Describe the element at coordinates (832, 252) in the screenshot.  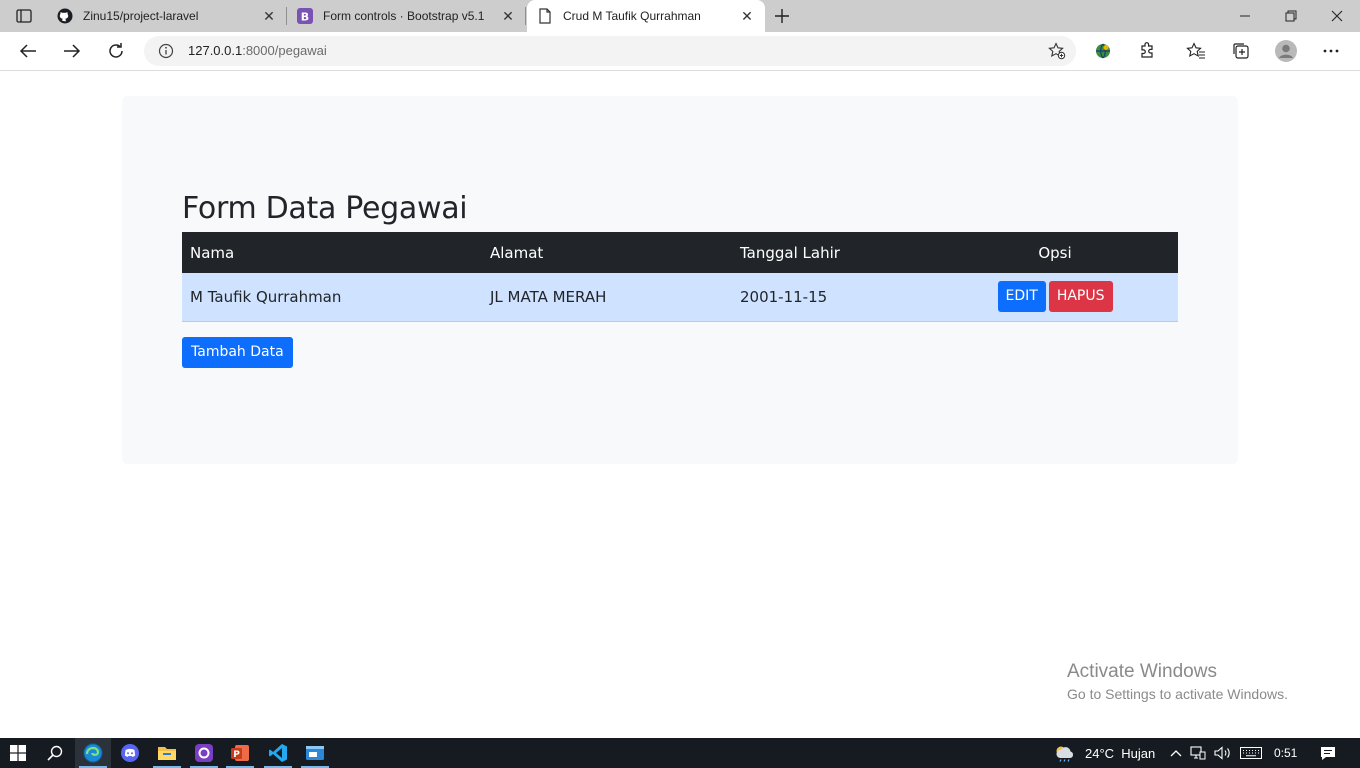
I see `column-header-tanggal-lahir: Tanggal Lahir` at that location.